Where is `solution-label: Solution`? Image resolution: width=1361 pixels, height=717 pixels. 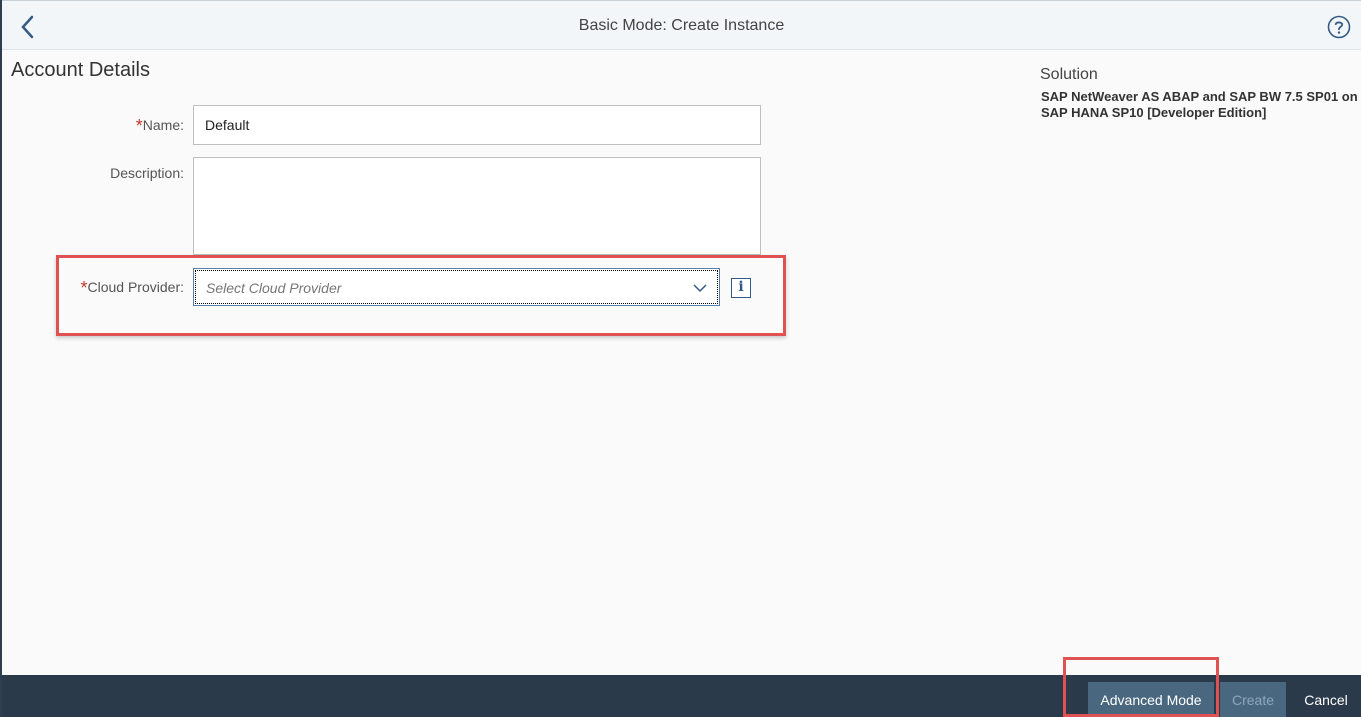
solution-label: Solution is located at coordinates (1069, 74).